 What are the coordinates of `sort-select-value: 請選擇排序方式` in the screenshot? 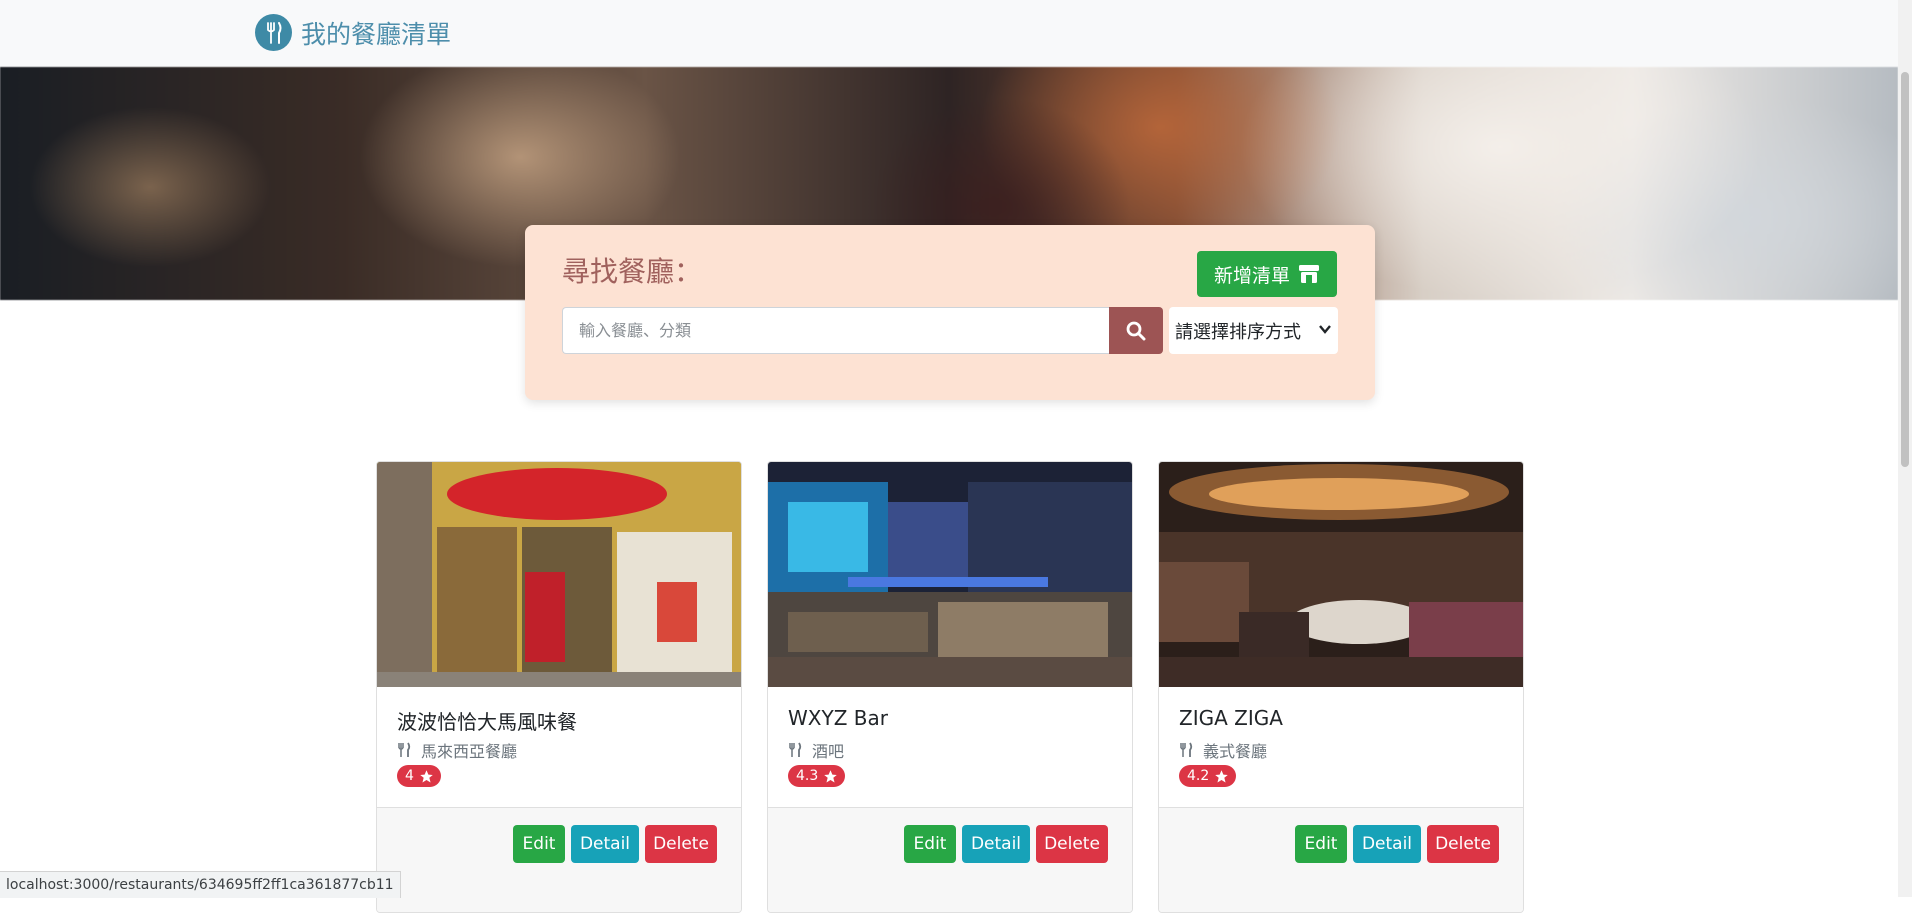 It's located at (1238, 332).